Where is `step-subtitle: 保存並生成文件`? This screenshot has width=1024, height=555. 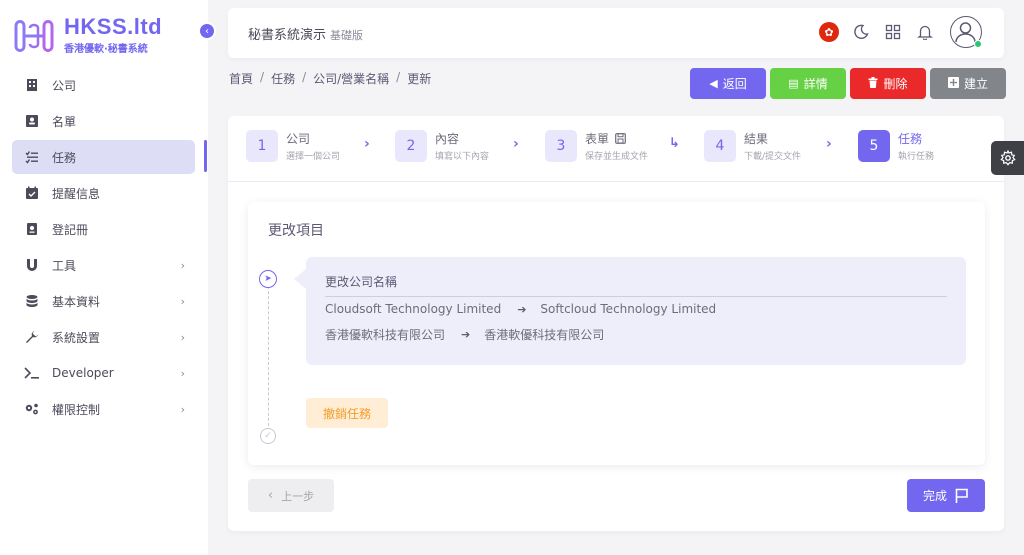
step-subtitle: 保存並生成文件 is located at coordinates (617, 157).